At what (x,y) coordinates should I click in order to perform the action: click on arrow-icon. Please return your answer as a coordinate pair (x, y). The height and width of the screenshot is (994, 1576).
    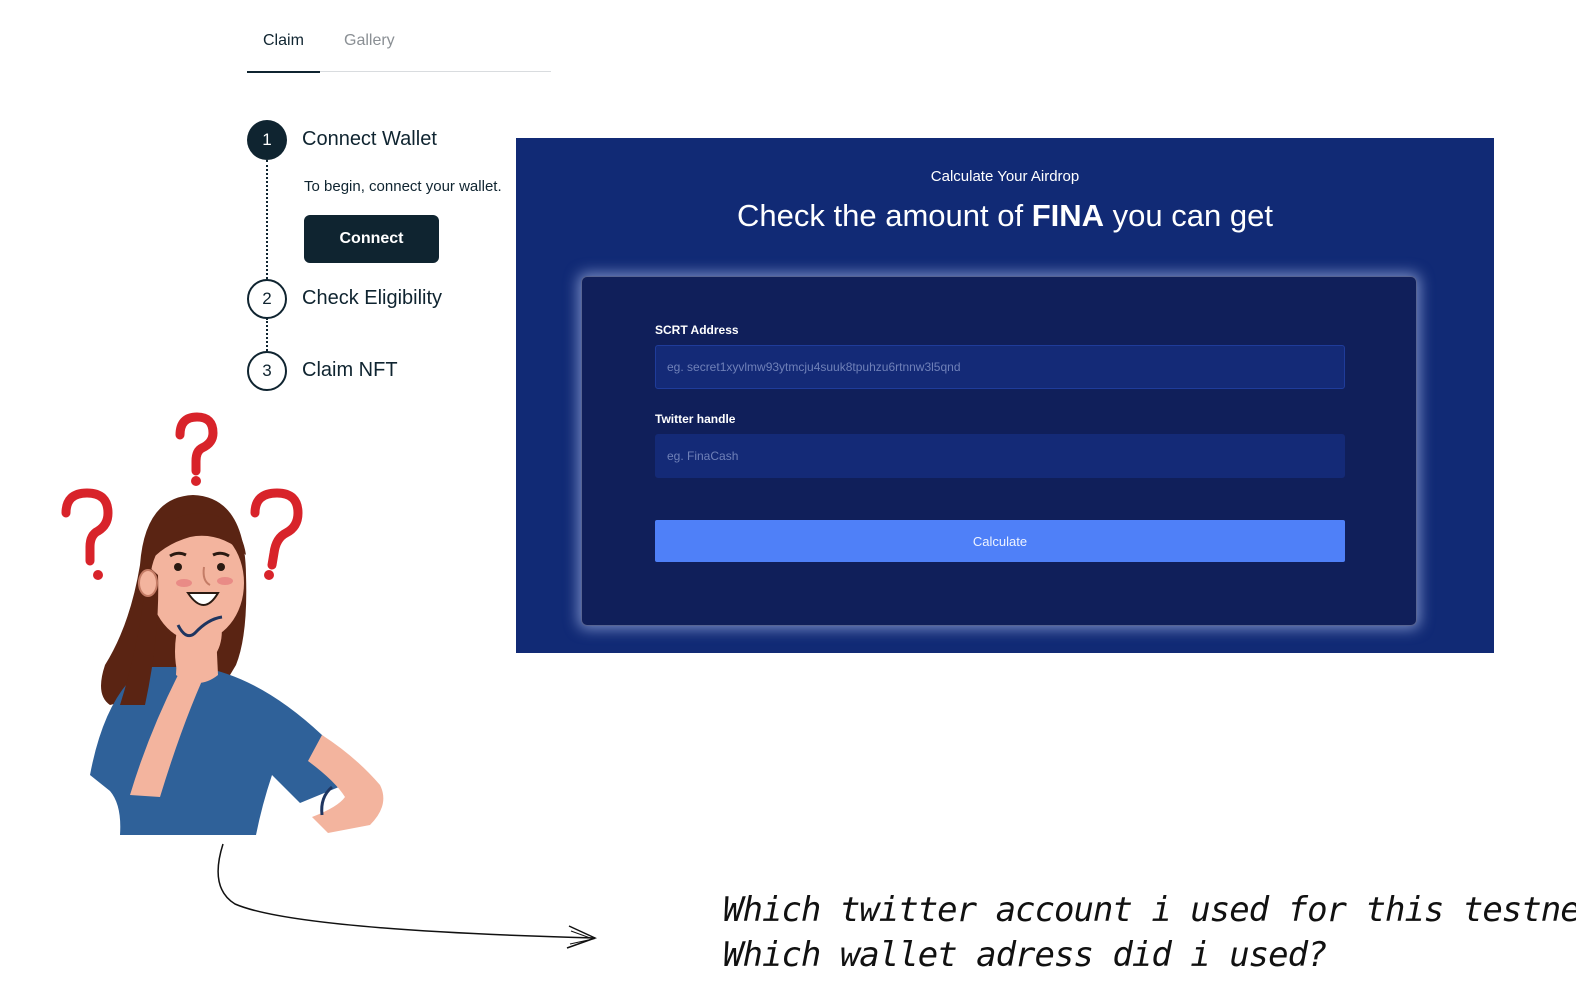
    Looking at the image, I should click on (407, 896).